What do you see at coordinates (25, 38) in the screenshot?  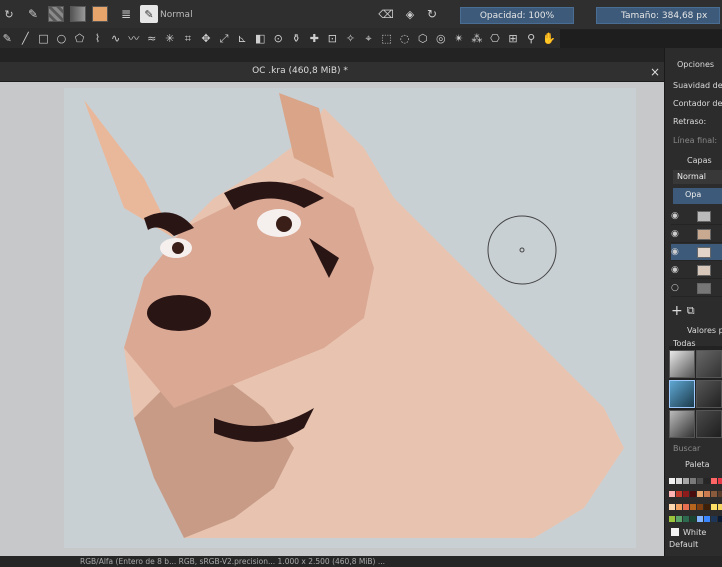 I see `line-icon: ╱` at bounding box center [25, 38].